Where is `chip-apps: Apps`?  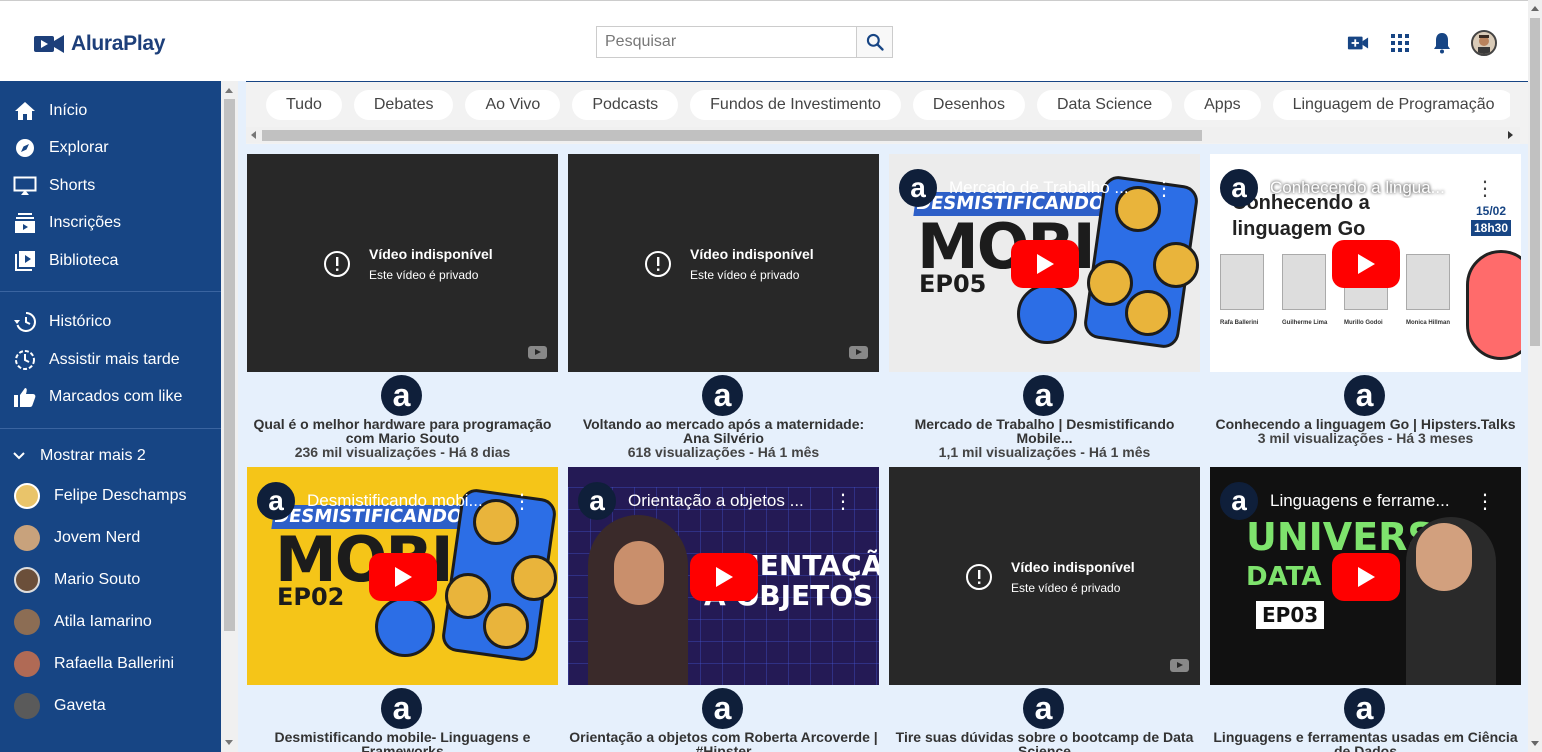
chip-apps: Apps is located at coordinates (1222, 105).